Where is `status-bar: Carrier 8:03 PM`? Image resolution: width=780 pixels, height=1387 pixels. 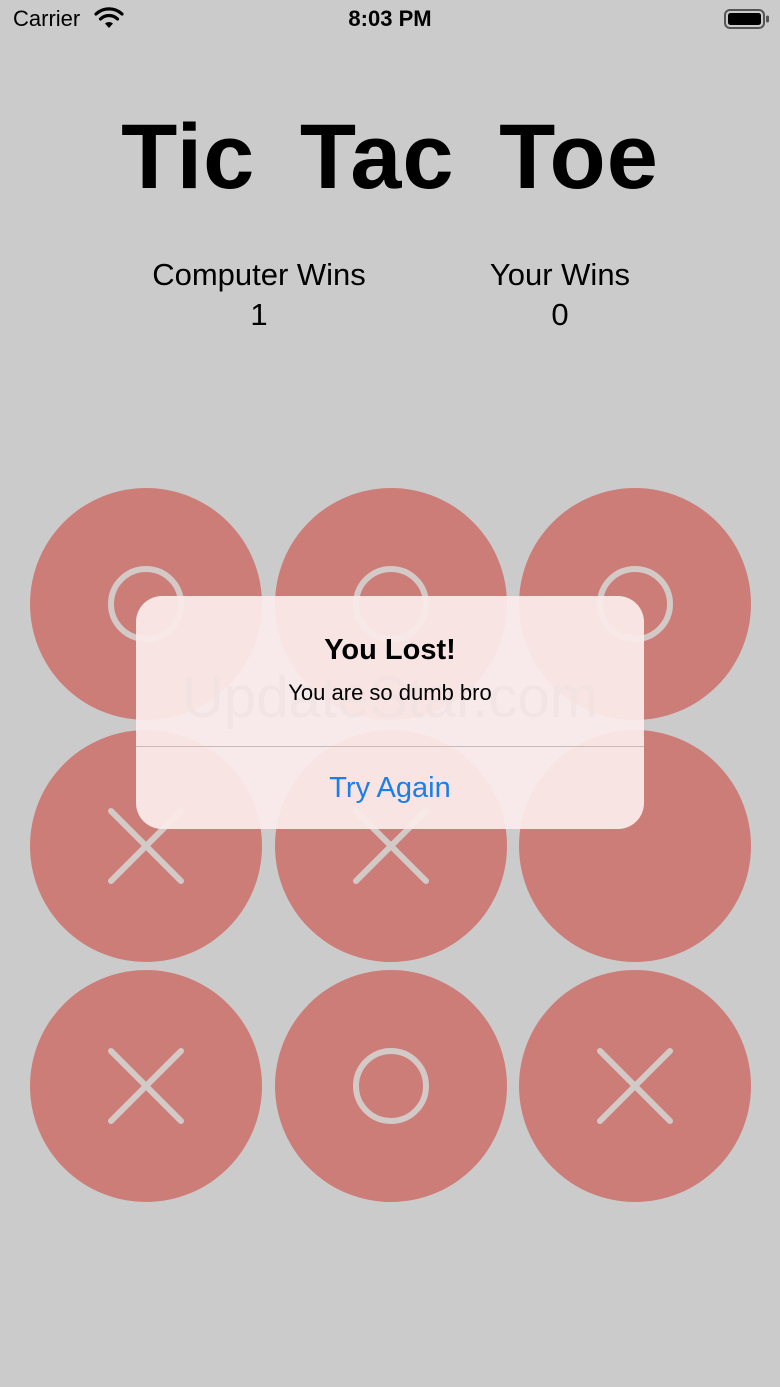
status-bar: Carrier 8:03 PM is located at coordinates (390, 20).